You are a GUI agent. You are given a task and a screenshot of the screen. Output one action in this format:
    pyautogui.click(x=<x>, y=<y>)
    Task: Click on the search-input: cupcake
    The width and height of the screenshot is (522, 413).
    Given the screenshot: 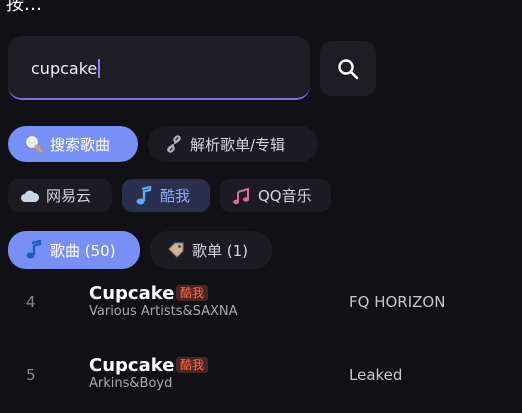 What is the action you would take?
    pyautogui.click(x=159, y=68)
    